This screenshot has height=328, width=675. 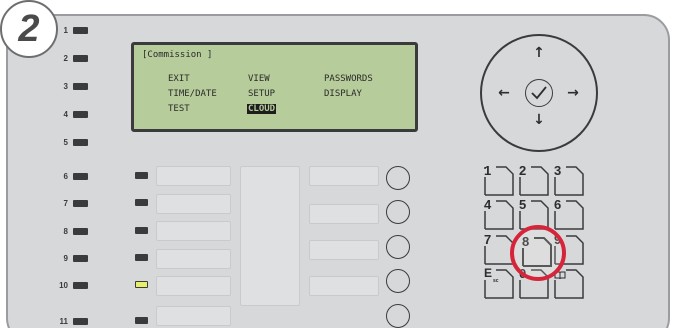 I want to click on key-label: E, so click(x=488, y=273).